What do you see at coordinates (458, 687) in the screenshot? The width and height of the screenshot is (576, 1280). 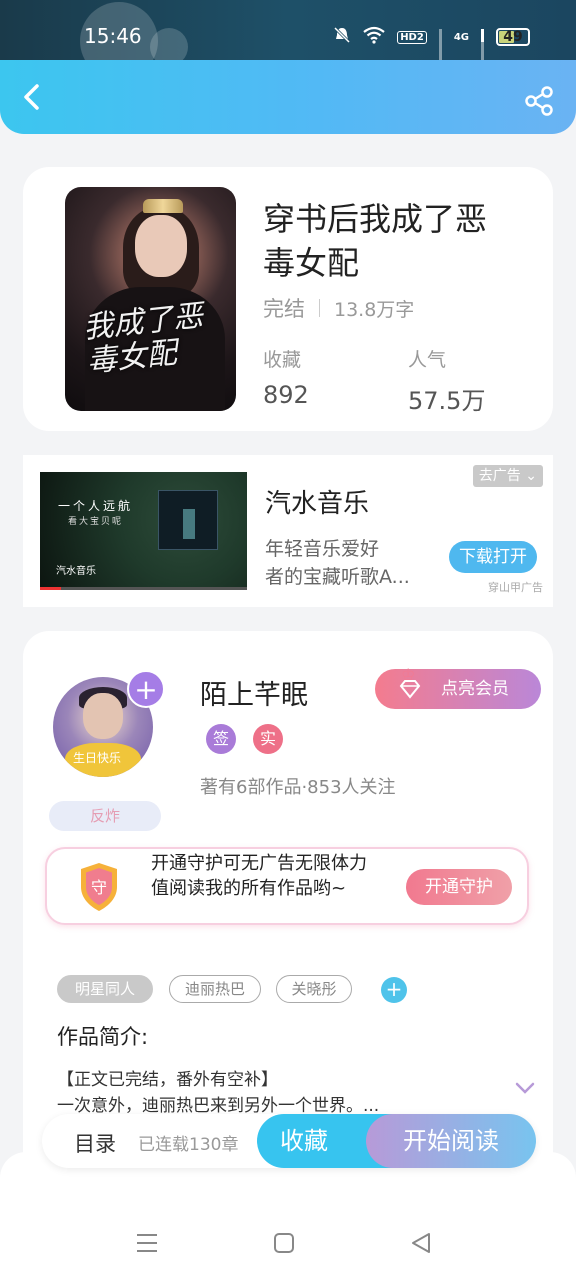 I see `vip-button: ♔ 点亮会员` at bounding box center [458, 687].